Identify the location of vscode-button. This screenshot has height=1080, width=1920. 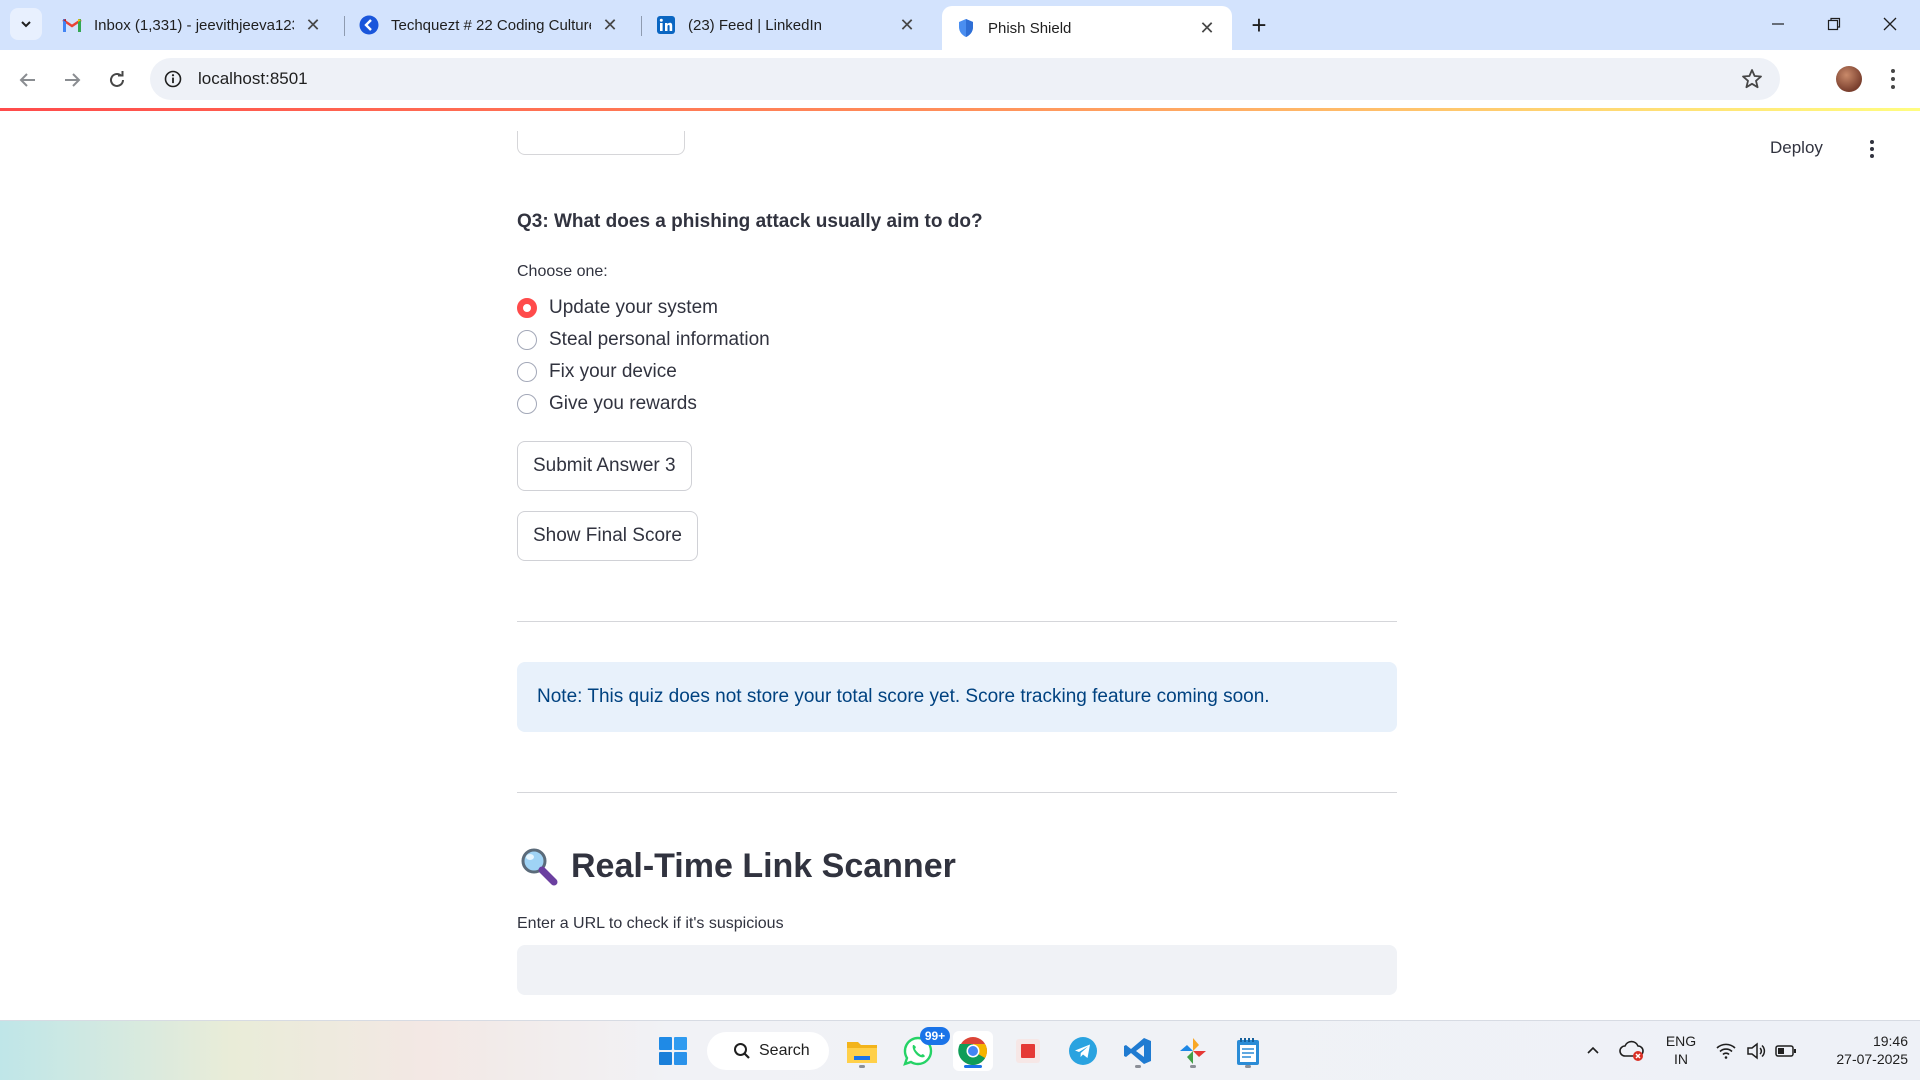
(1138, 1051).